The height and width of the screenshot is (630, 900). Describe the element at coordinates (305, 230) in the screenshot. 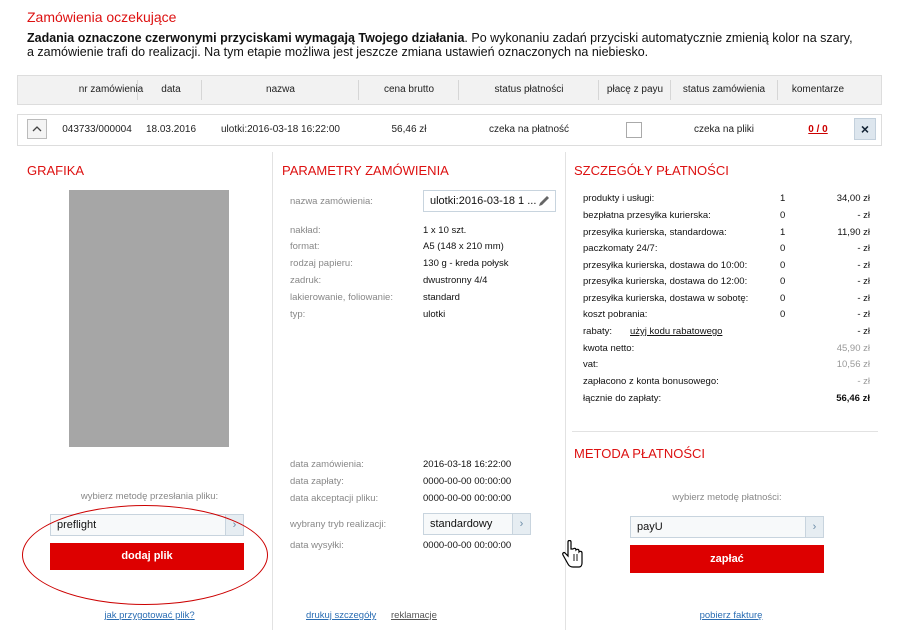

I see `param-label: nakład:` at that location.